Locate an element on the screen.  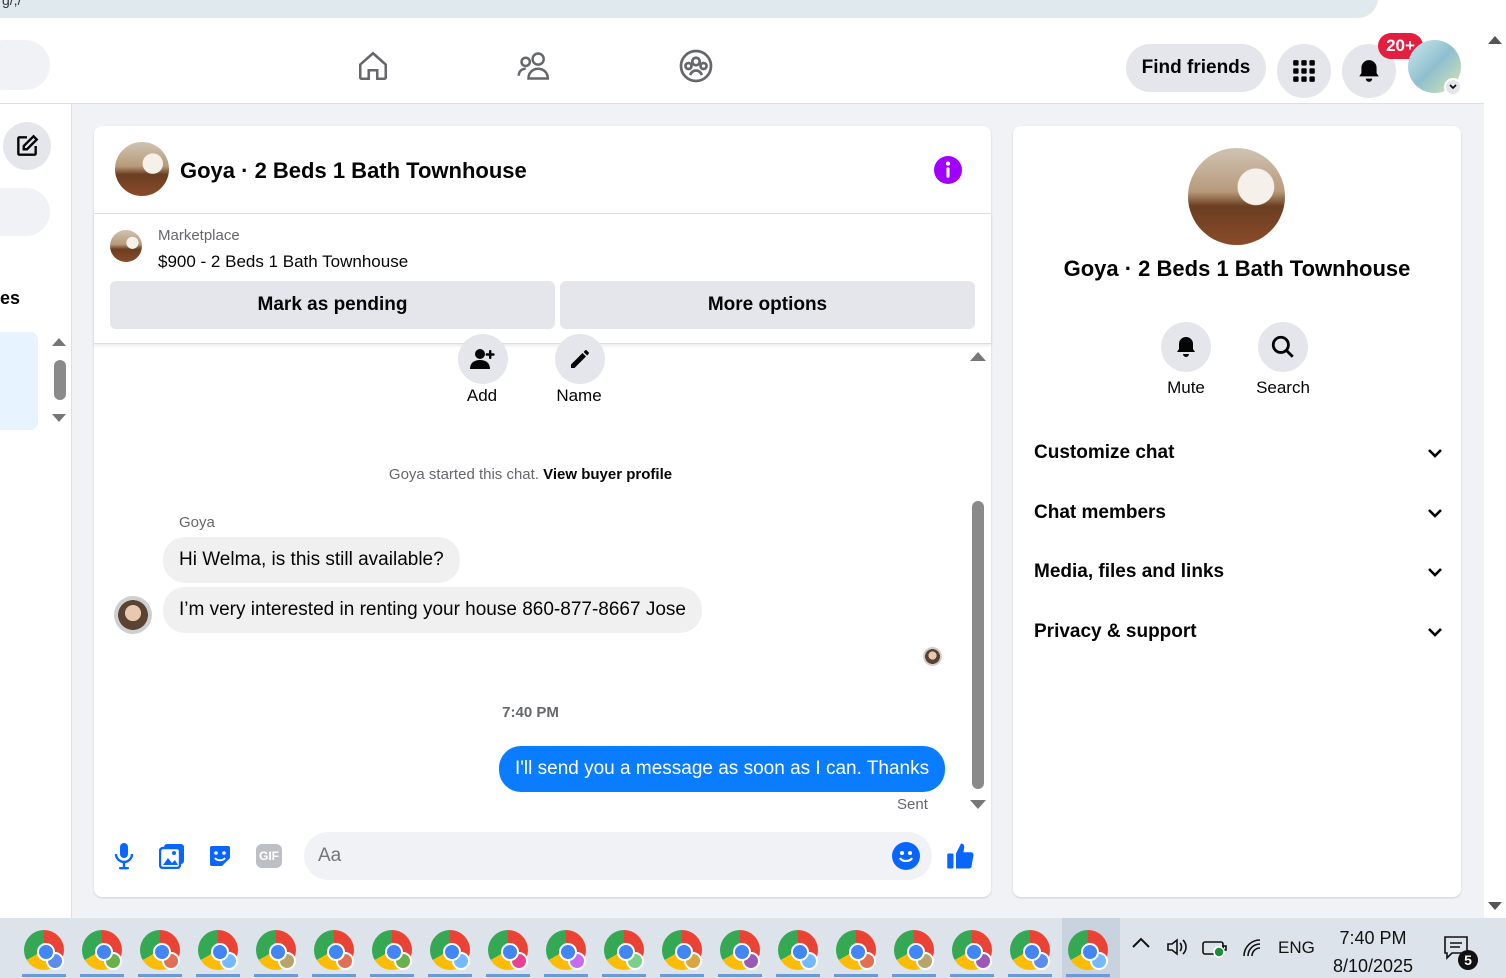
system-clock: 7:40 PM 8/10/2025 is located at coordinates (1373, 951).